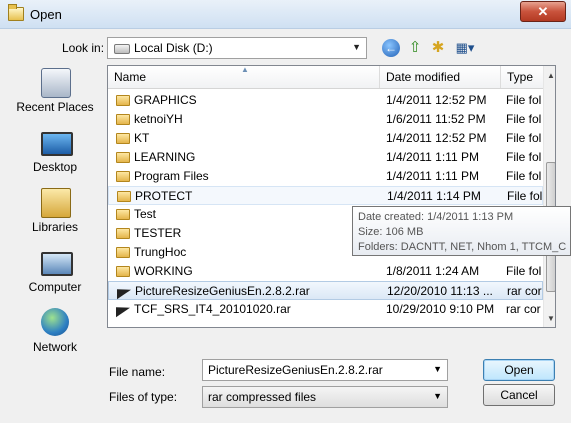 The width and height of the screenshot is (571, 423). Describe the element at coordinates (55, 287) in the screenshot. I see `place-label: Computer` at that location.